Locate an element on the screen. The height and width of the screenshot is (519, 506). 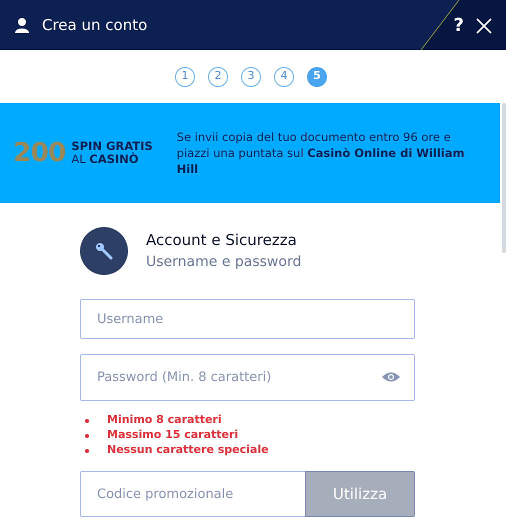
bonus-label: AL CASINÒ is located at coordinates (105, 159).